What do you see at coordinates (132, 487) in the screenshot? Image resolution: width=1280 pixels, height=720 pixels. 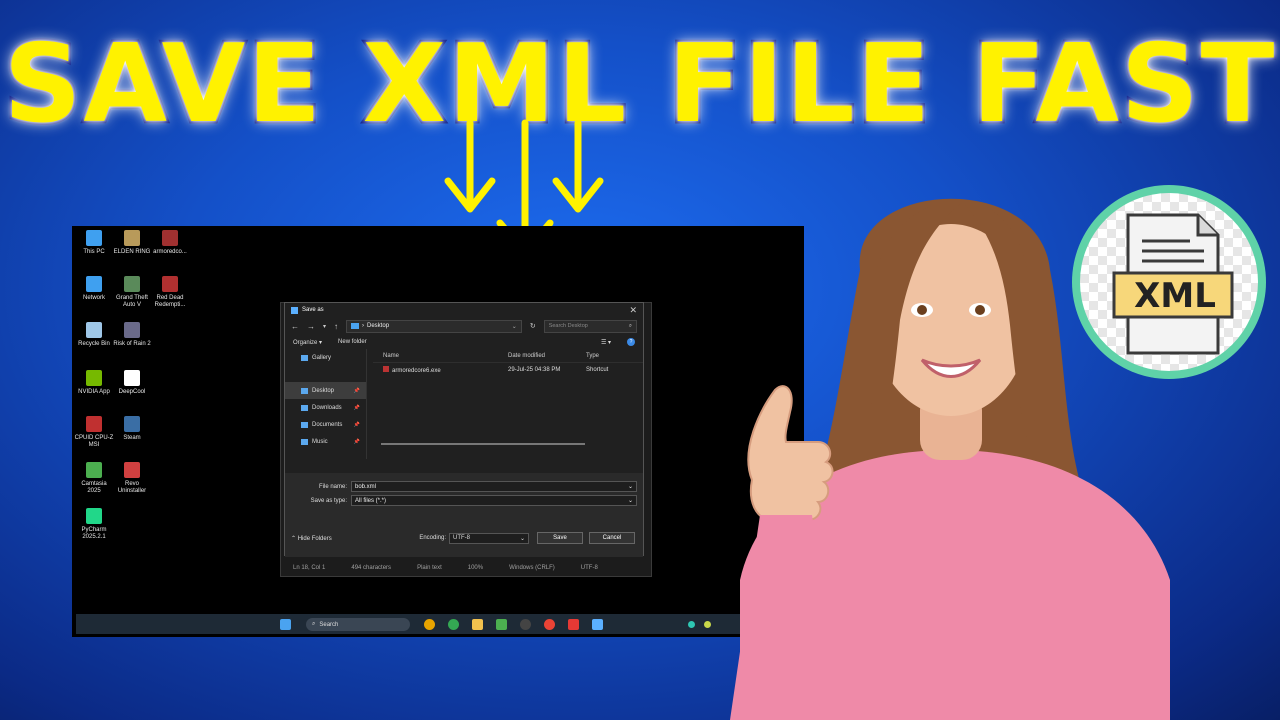 I see `desktop-icon-label: Revo Uninstaller` at bounding box center [132, 487].